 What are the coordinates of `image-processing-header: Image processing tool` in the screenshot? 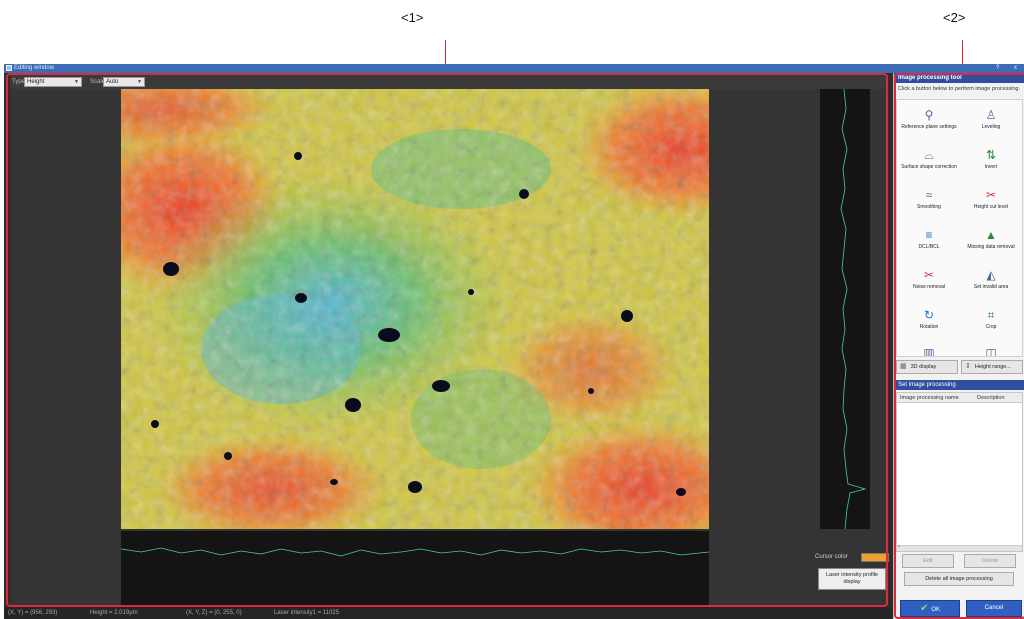 It's located at (959, 78).